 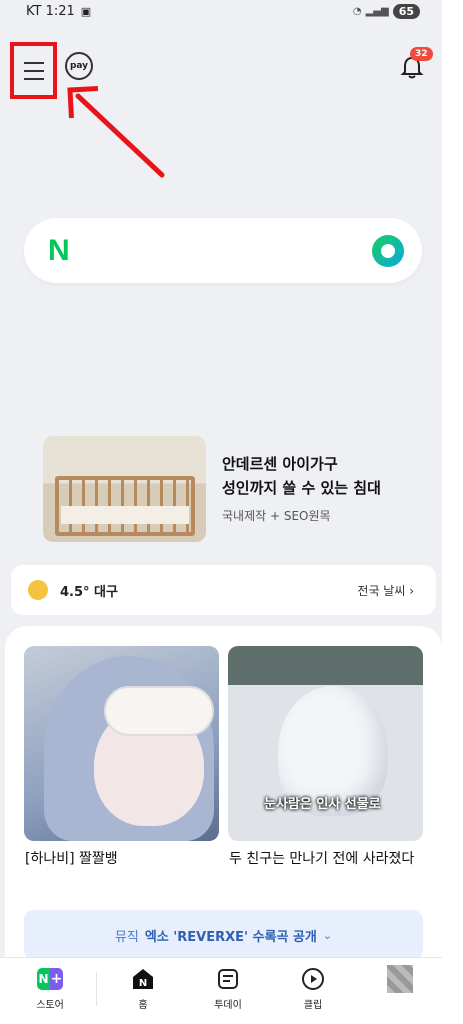 I want to click on red-arrow-annotation, so click(x=116, y=132).